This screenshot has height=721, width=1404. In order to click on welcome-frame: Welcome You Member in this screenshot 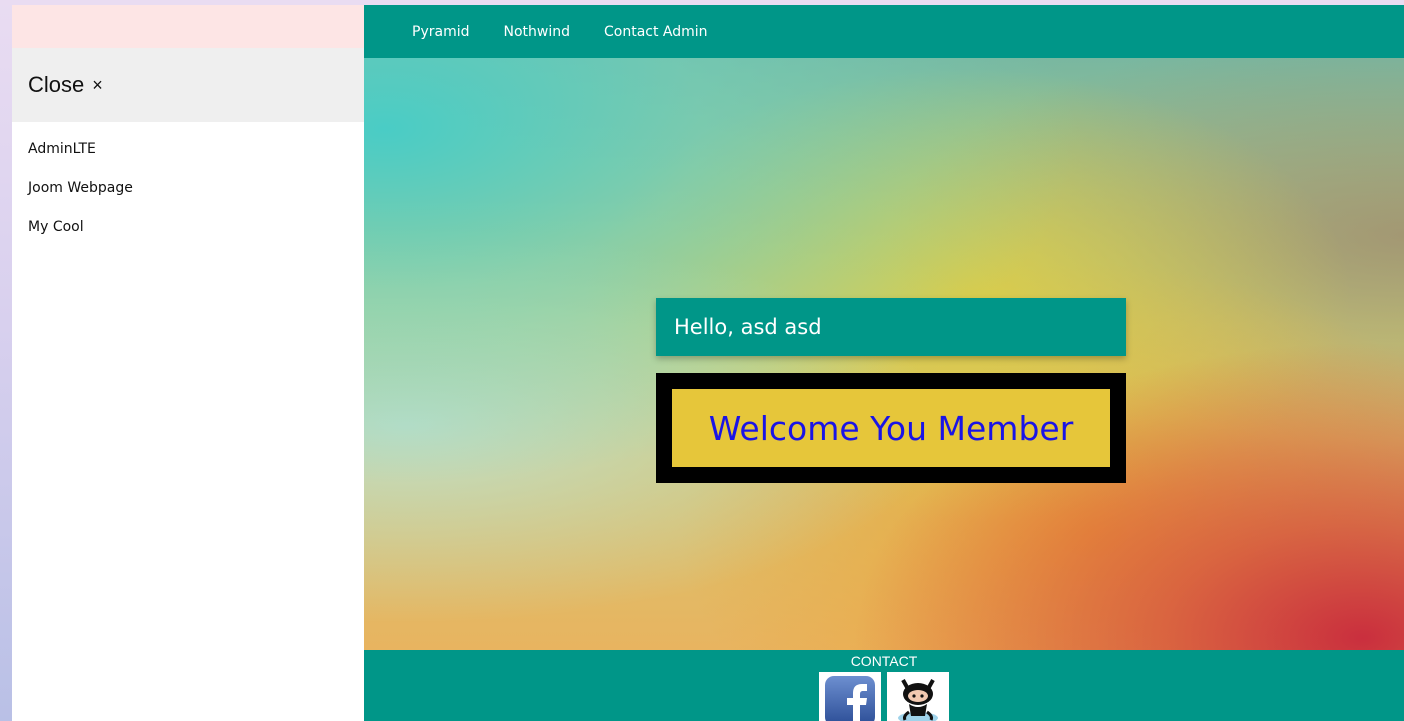, I will do `click(891, 428)`.